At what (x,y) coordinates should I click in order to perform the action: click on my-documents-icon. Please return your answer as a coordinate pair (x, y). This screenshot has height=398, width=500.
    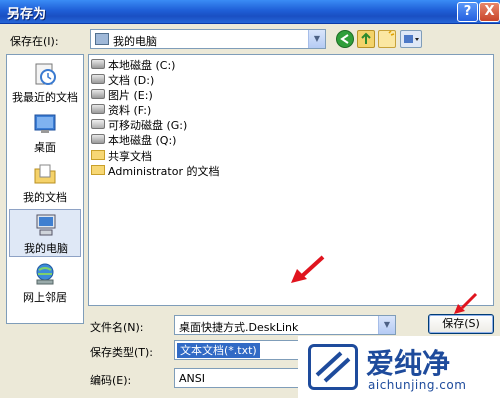
    Looking at the image, I should click on (45, 174).